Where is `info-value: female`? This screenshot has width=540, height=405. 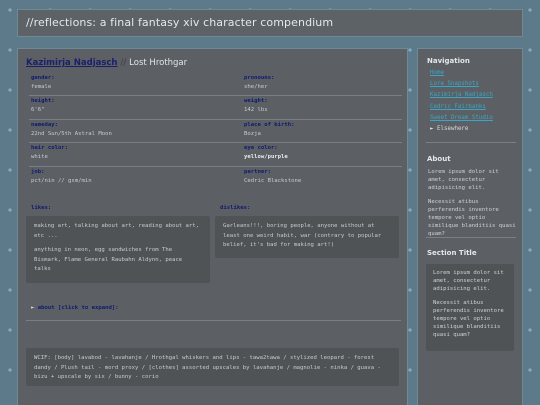
info-value: female is located at coordinates (41, 87).